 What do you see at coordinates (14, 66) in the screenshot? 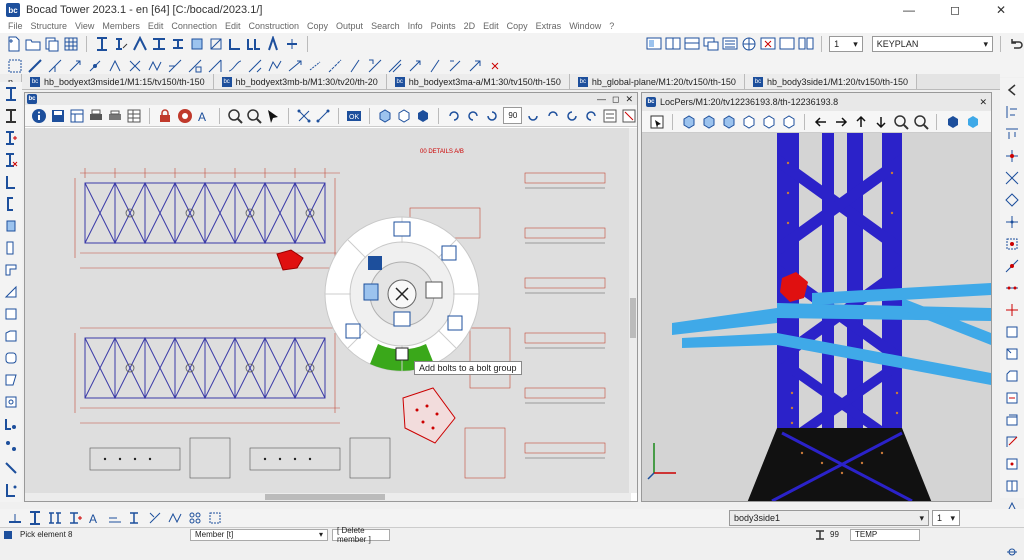
I see `select-crosshair-icon` at bounding box center [14, 66].